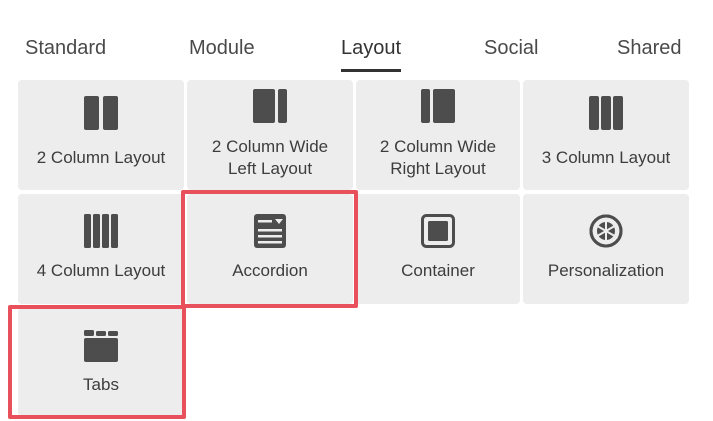 This screenshot has width=713, height=421. Describe the element at coordinates (438, 135) in the screenshot. I see `tile-2-column-wide-right-layout: 2 Column Wide Right Layout` at that location.